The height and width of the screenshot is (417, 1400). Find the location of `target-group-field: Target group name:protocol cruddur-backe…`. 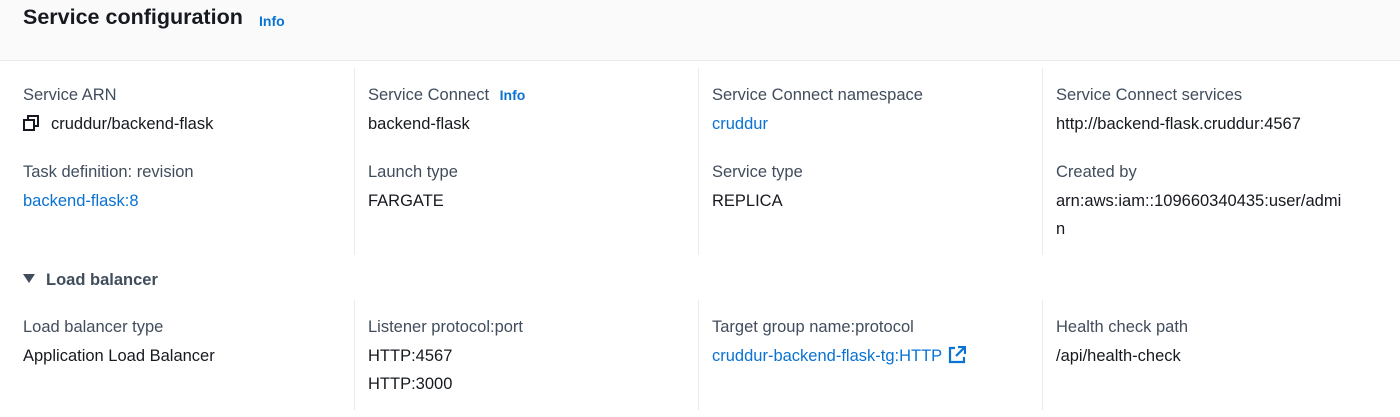

target-group-field: Target group name:protocol cruddur-backe… is located at coordinates (873, 343).